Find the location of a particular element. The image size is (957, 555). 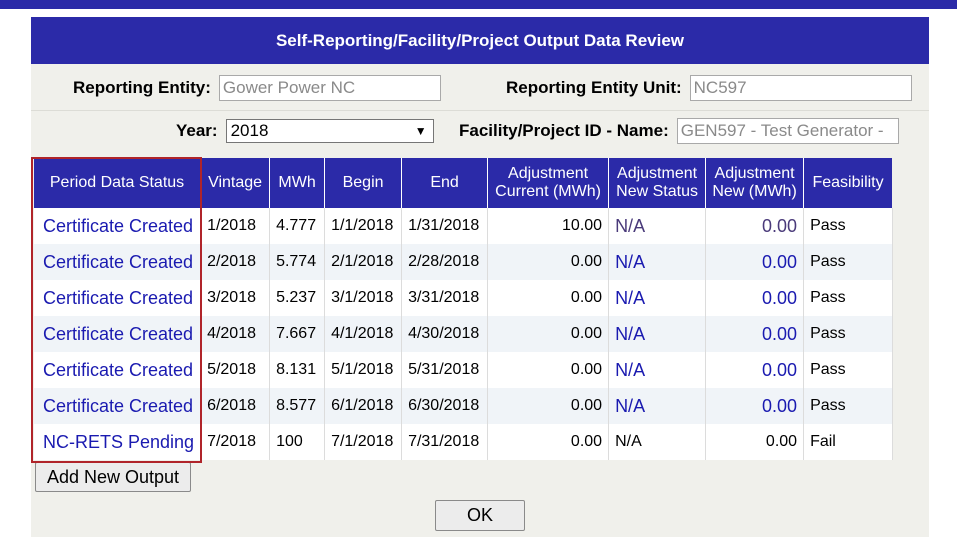

mwh-cell: 8.131 is located at coordinates (297, 370).